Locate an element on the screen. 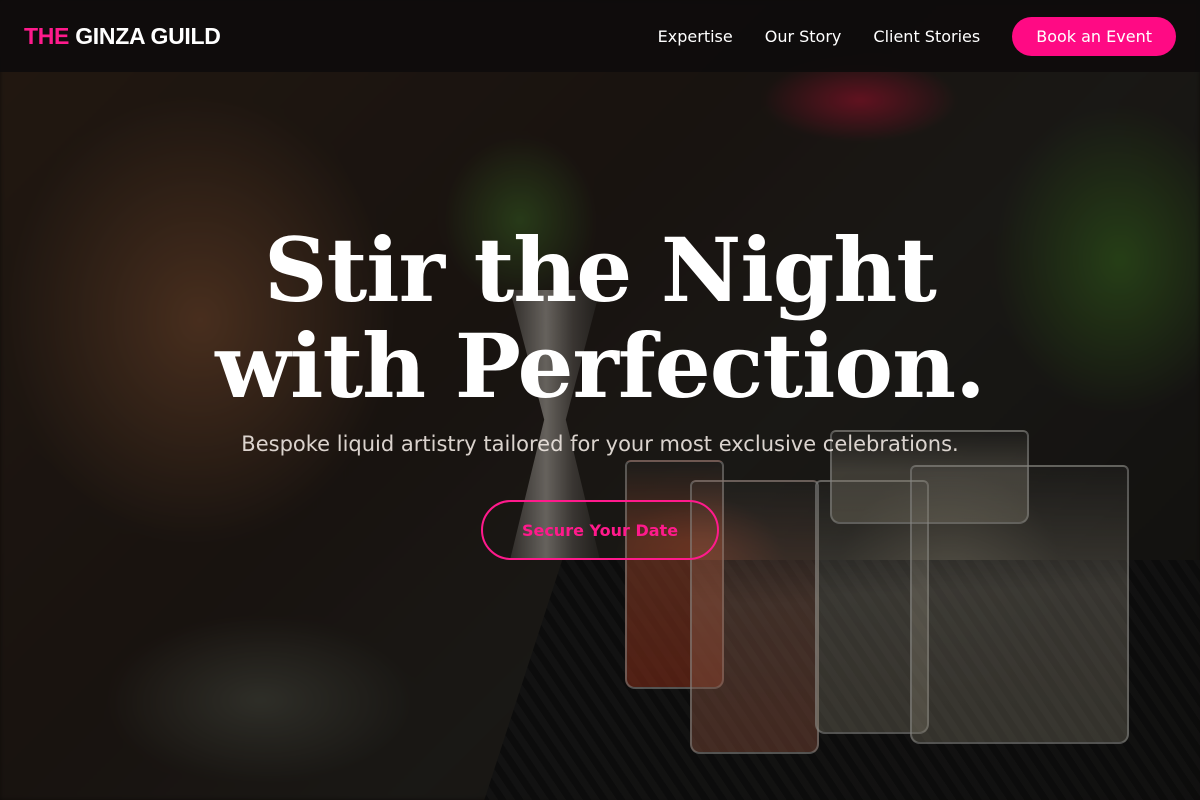 The height and width of the screenshot is (800, 1200). secure-date-button: Secure Your Date is located at coordinates (600, 530).